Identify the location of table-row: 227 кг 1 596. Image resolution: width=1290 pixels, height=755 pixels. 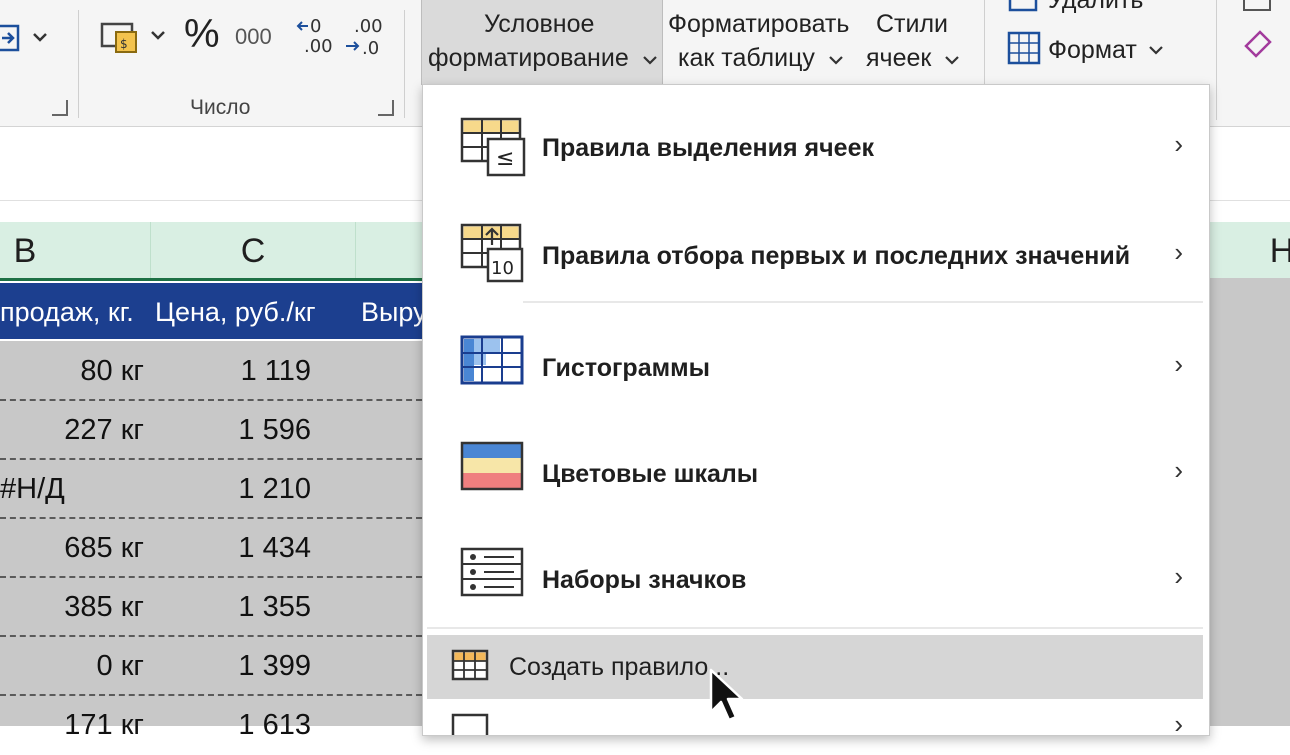
(211, 430).